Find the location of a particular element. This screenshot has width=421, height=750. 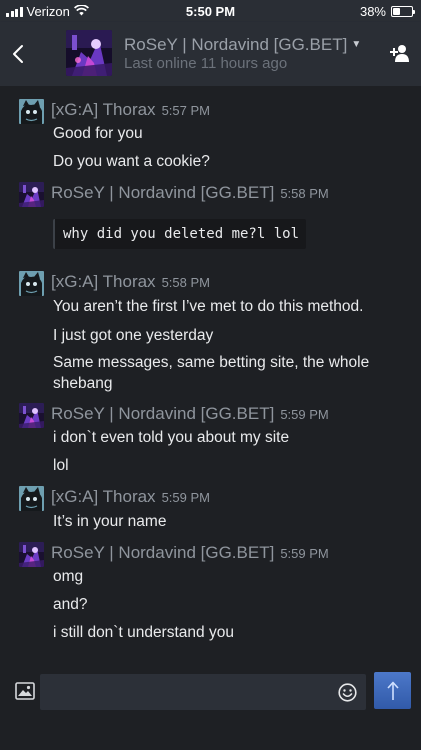

message-composer is located at coordinates (210, 708).